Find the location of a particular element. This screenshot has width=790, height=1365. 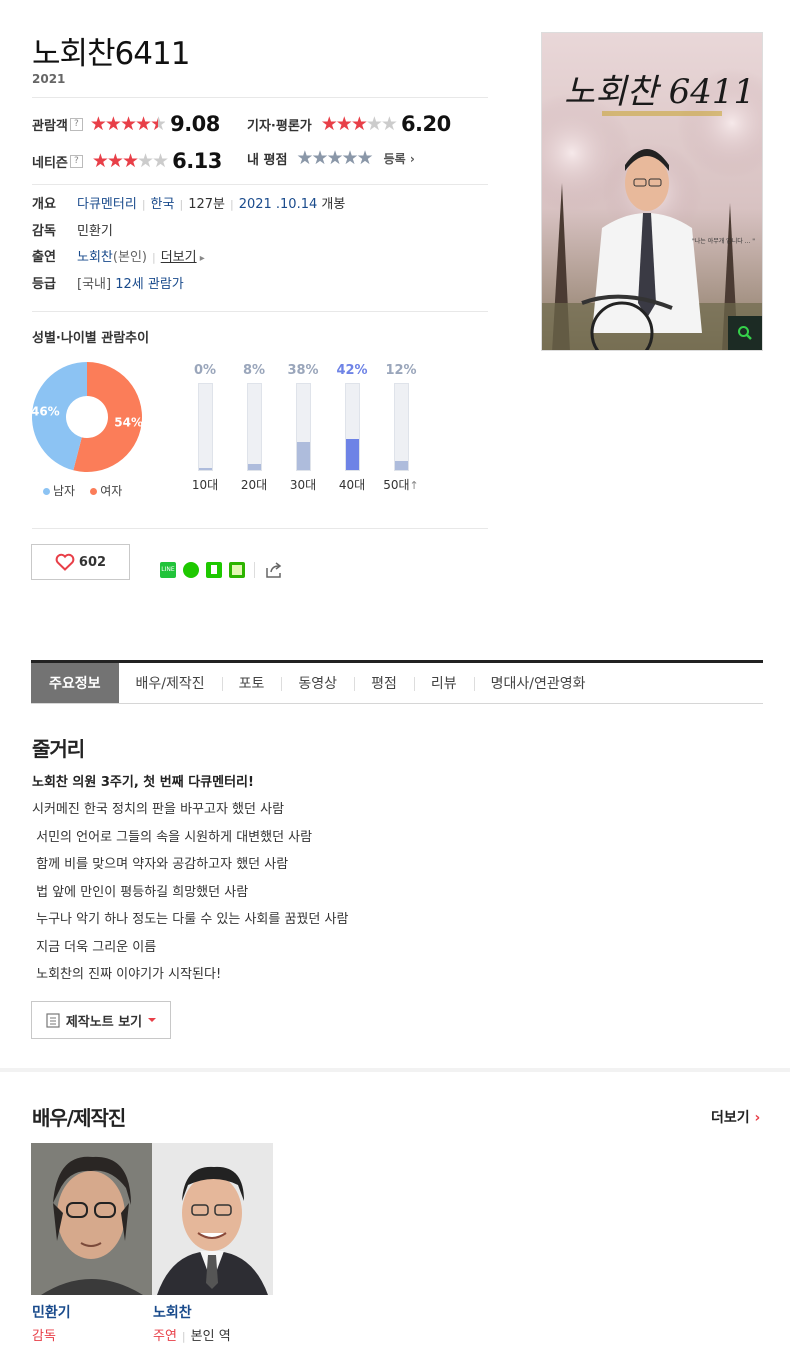

director-label: 감독 is located at coordinates (44, 231).